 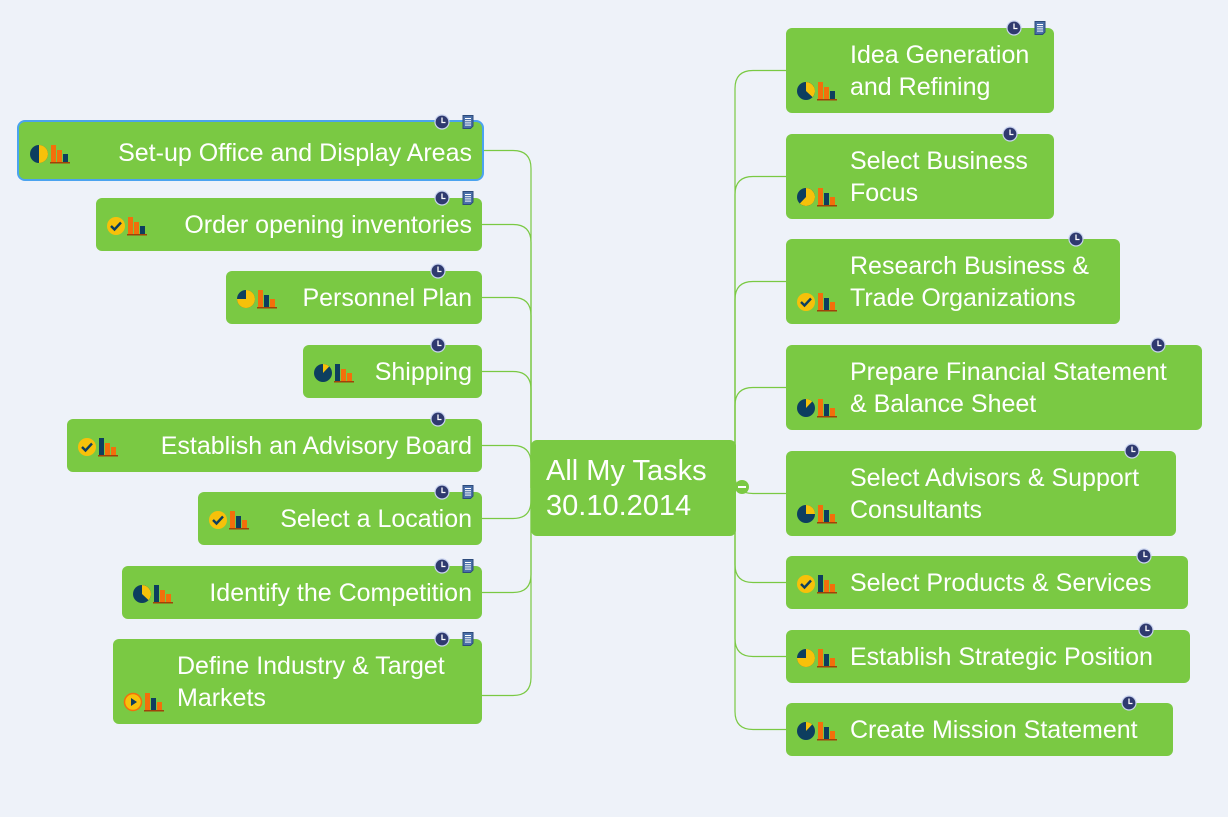 I want to click on topic-label: Idea Generation and Refining, so click(x=940, y=71).